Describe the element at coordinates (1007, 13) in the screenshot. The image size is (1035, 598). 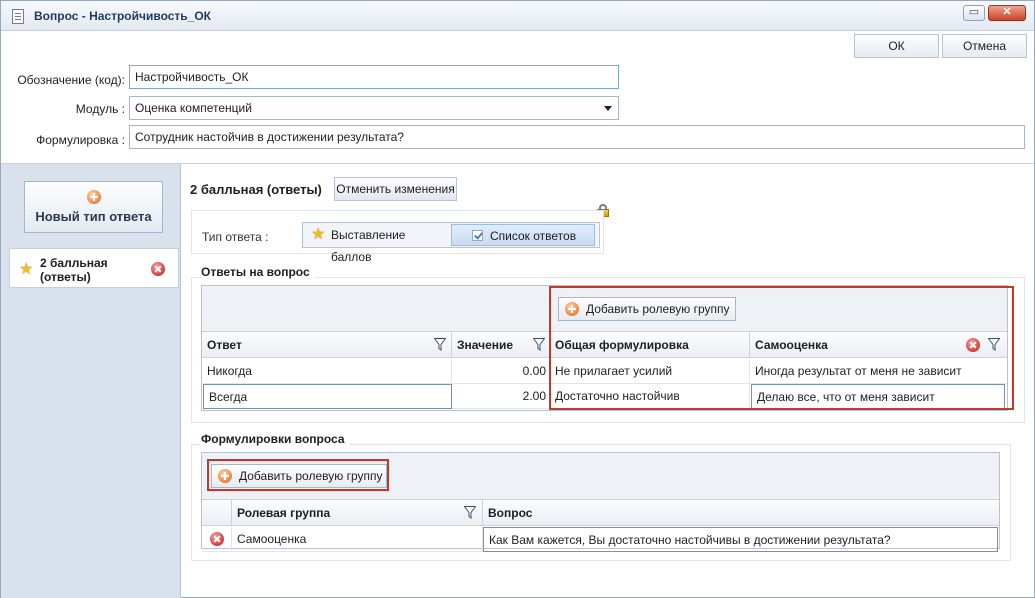
I see `close-button: ✕` at that location.